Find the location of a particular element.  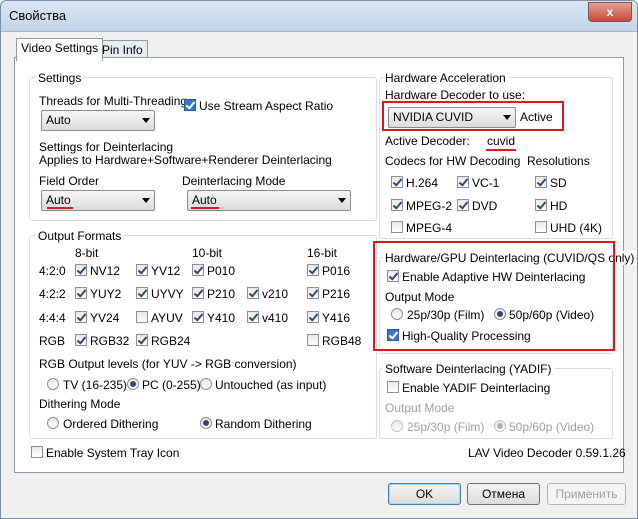

sw-video-label: 50p/60p (Video) is located at coordinates (552, 427).